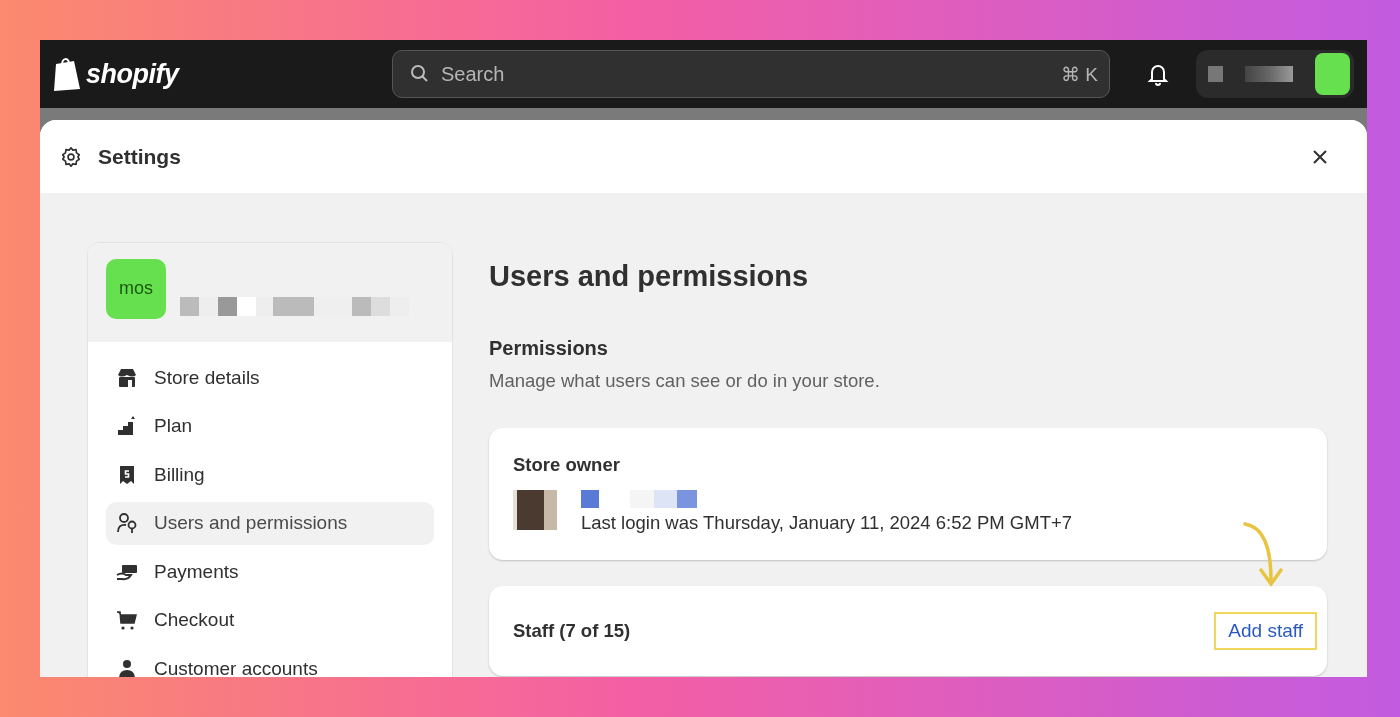  I want to click on shopping-bag-icon, so click(67, 74).